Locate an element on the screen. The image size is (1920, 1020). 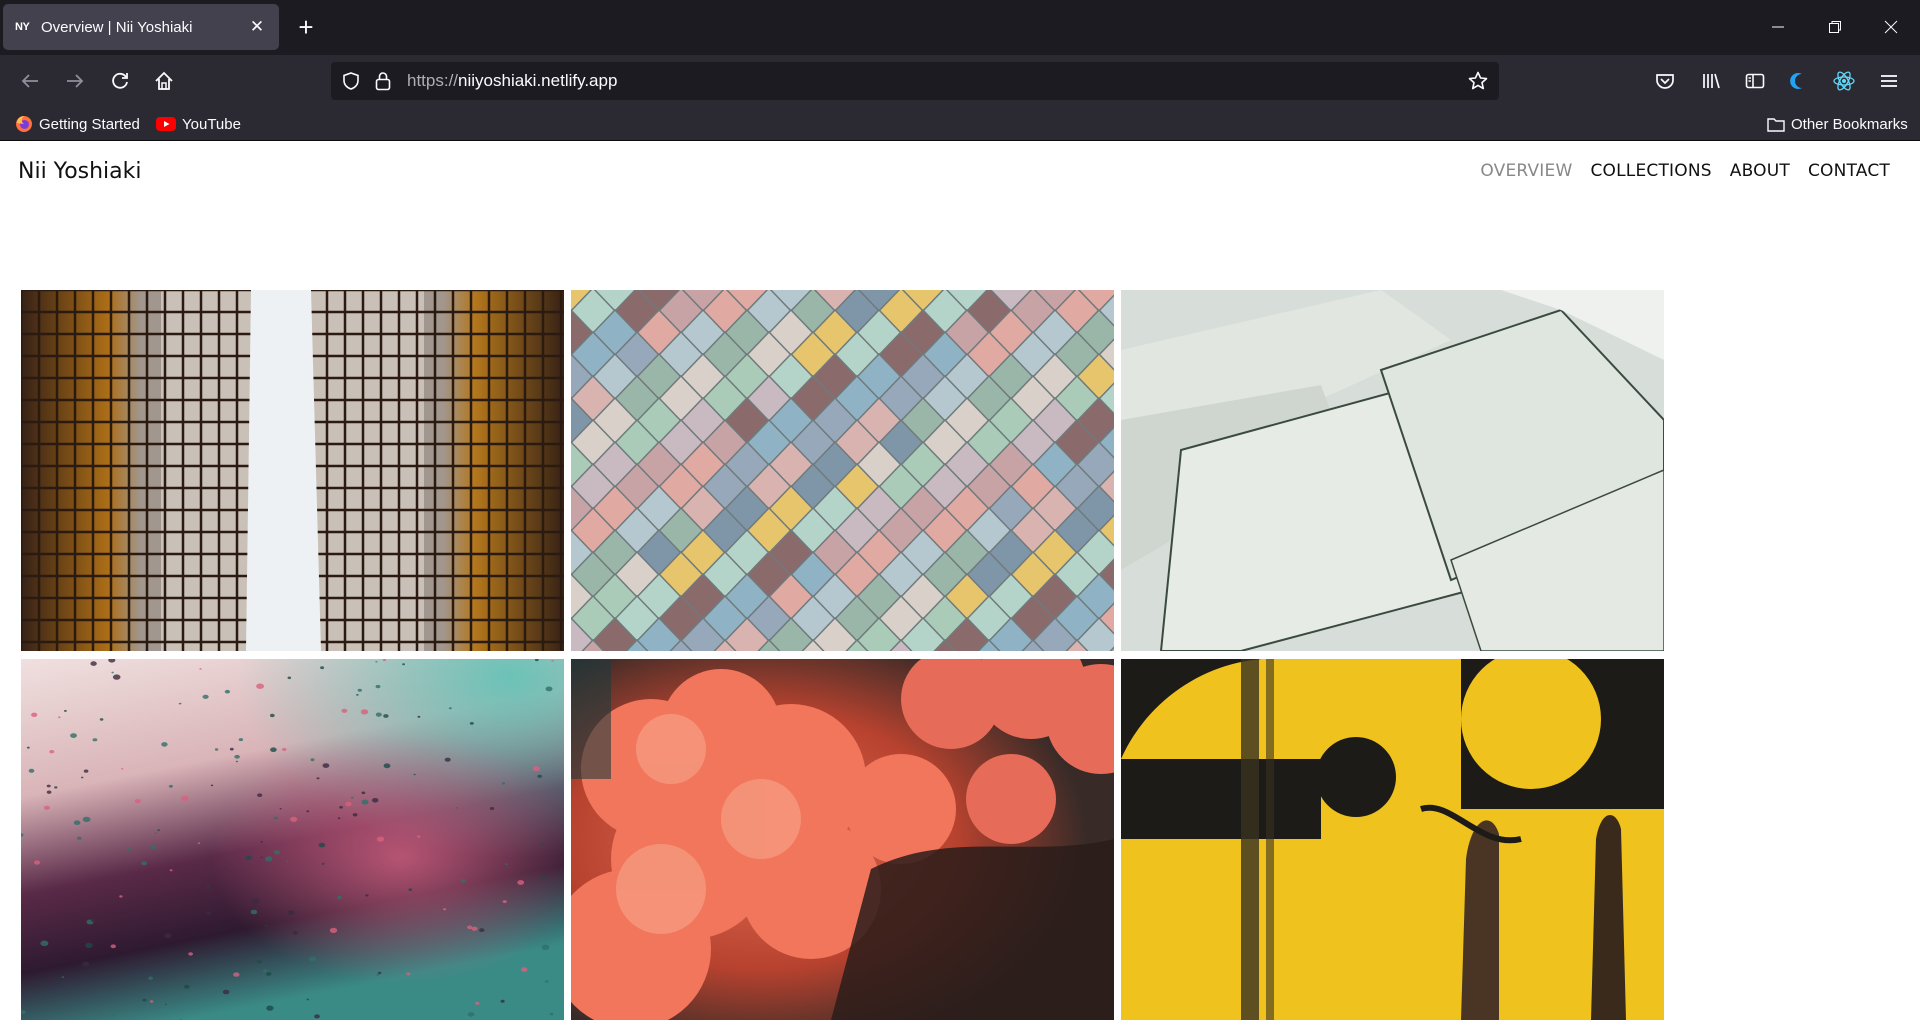
close-window-icon is located at coordinates (1891, 27).